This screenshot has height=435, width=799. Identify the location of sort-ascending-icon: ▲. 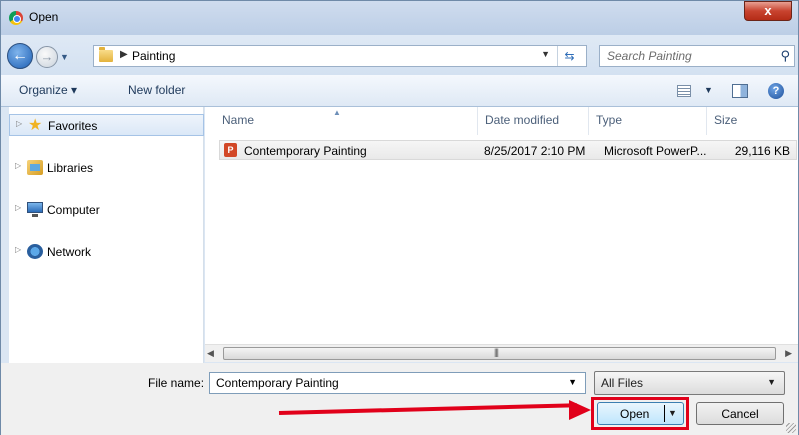
(337, 112).